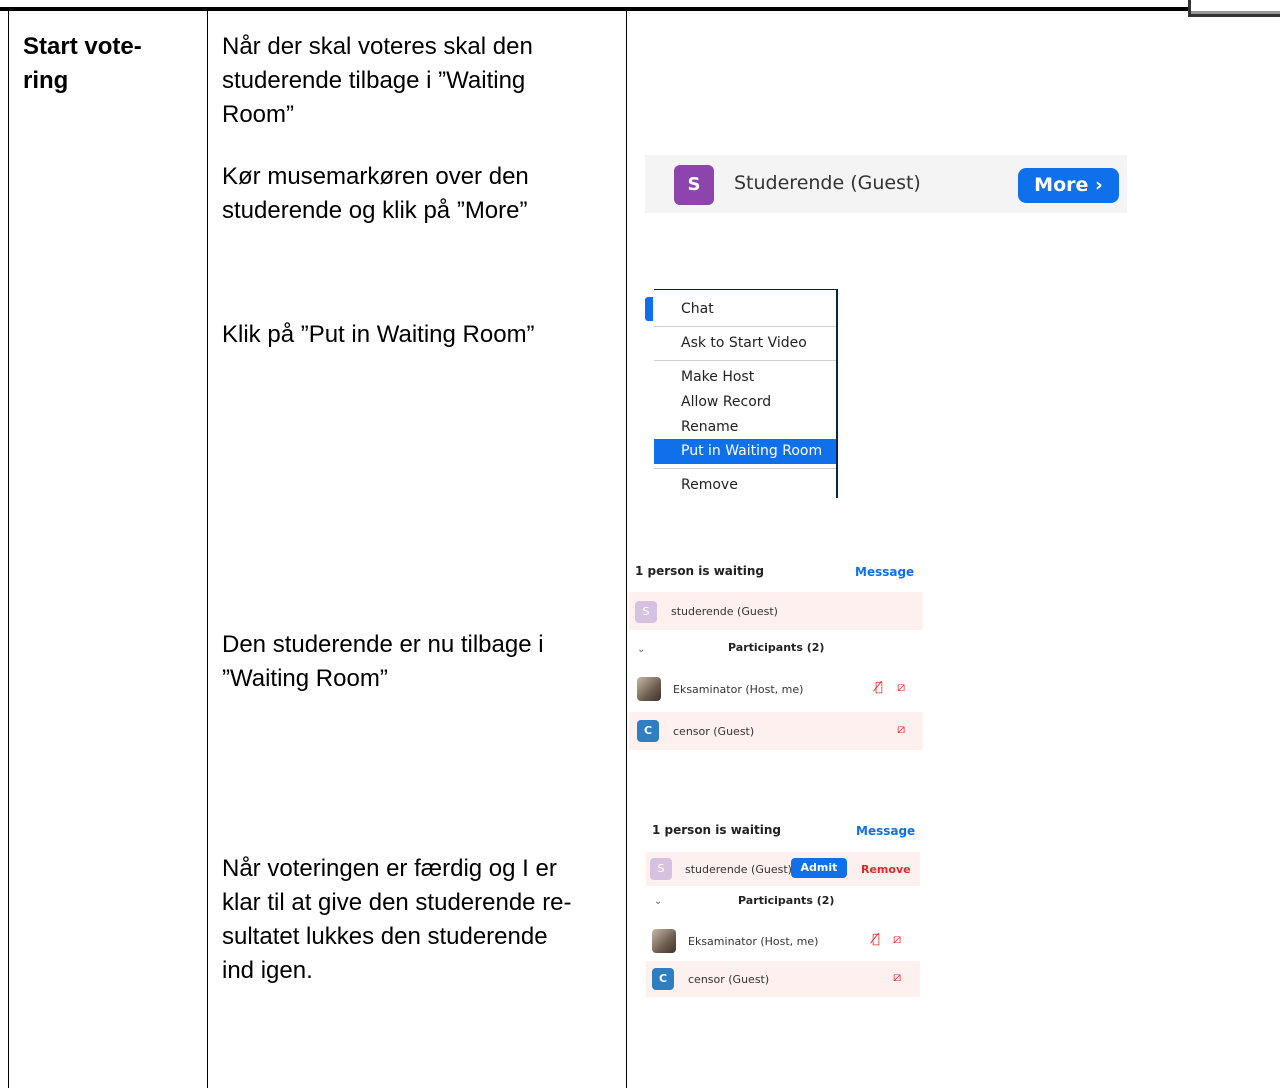  I want to click on more-button: More ›, so click(1068, 185).